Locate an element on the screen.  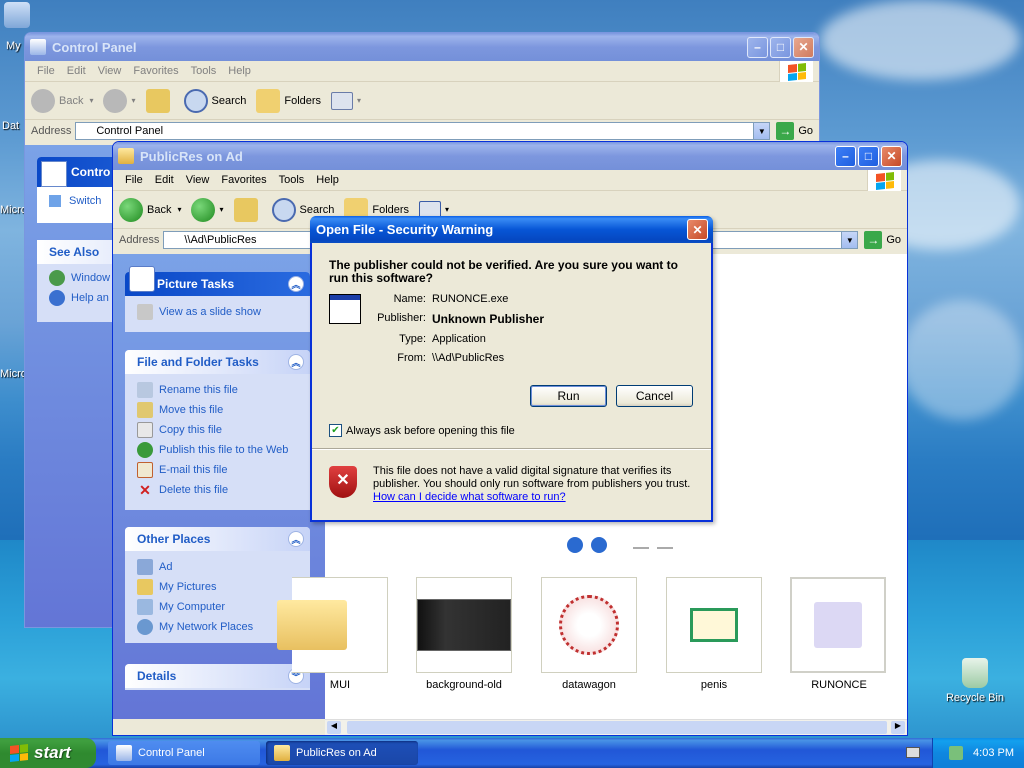
clock: 4:03 PM is located at coordinates (993, 753).